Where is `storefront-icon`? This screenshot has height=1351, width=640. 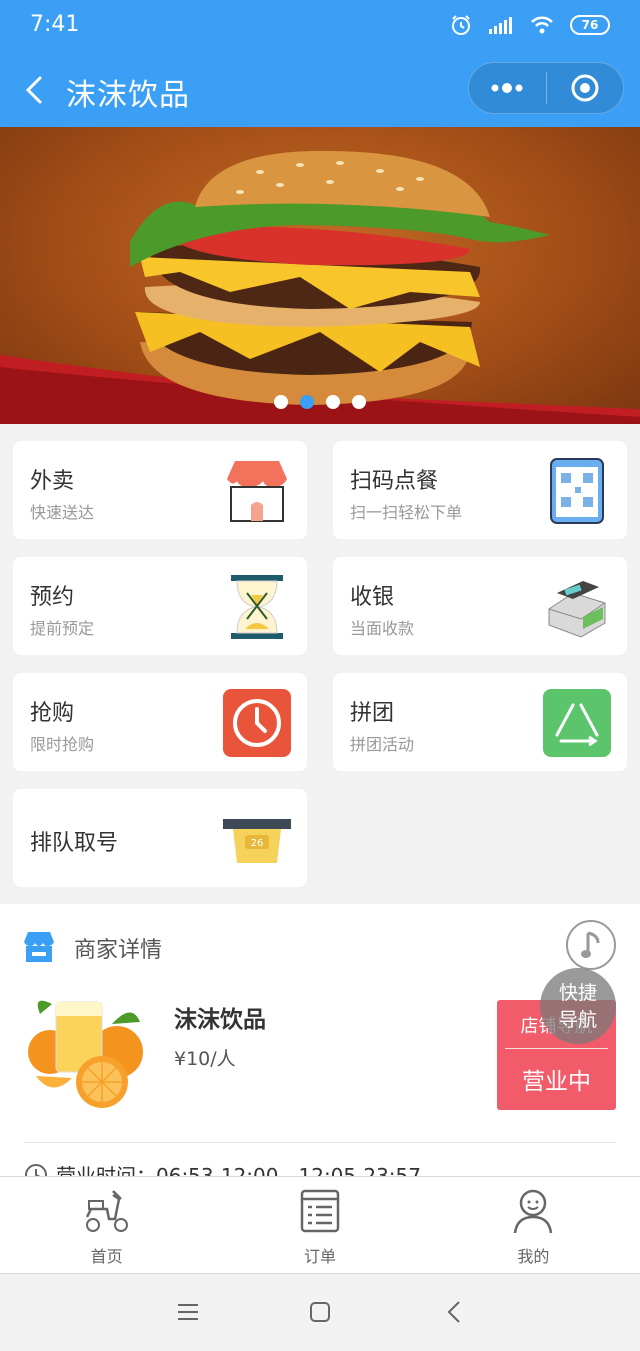
storefront-icon is located at coordinates (257, 491).